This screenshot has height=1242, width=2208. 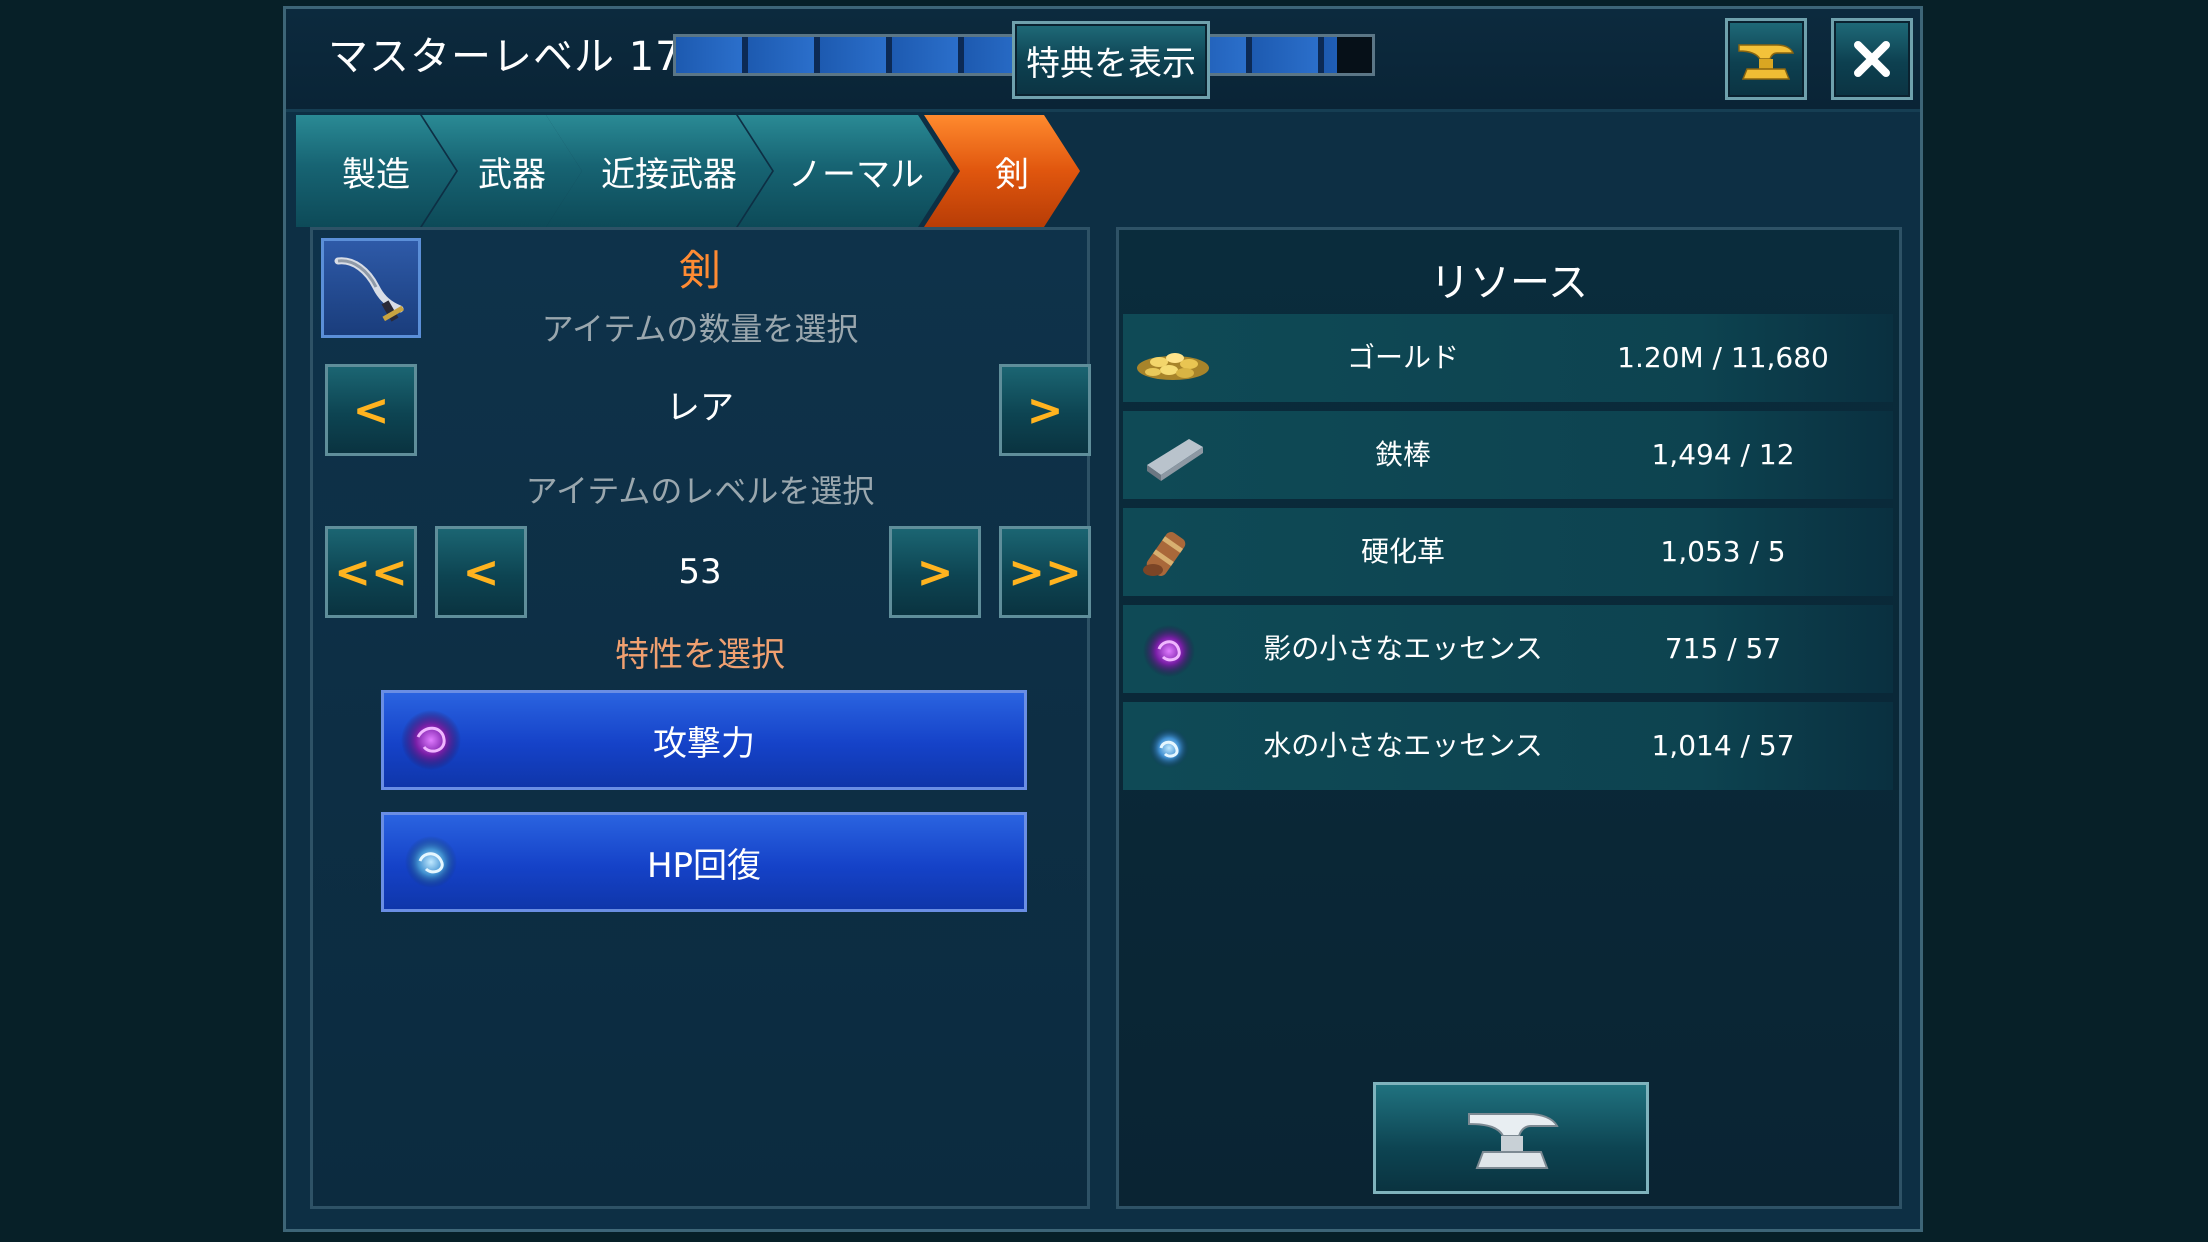 I want to click on level-last-button: >>, so click(x=1045, y=572).